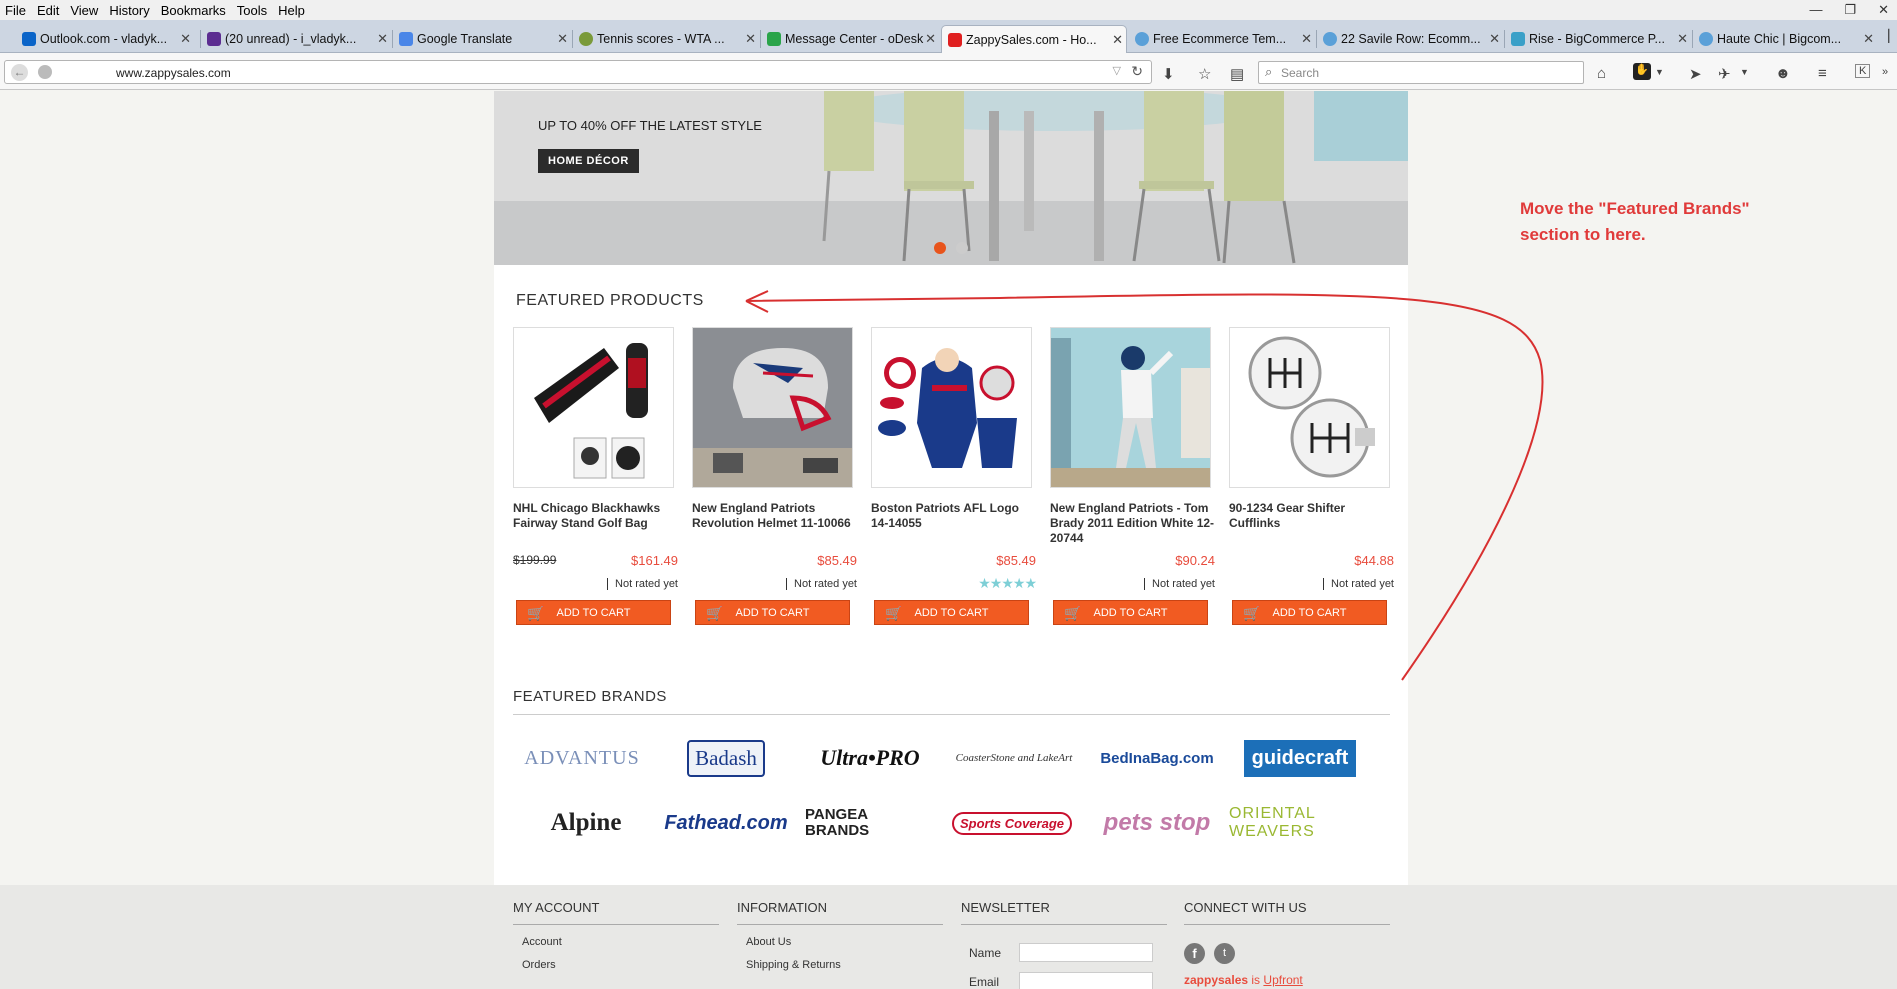 The height and width of the screenshot is (989, 1897). Describe the element at coordinates (1785, 39) in the screenshot. I see `tab-haute-chic: Haute Chic | Bigcom... ✕` at that location.